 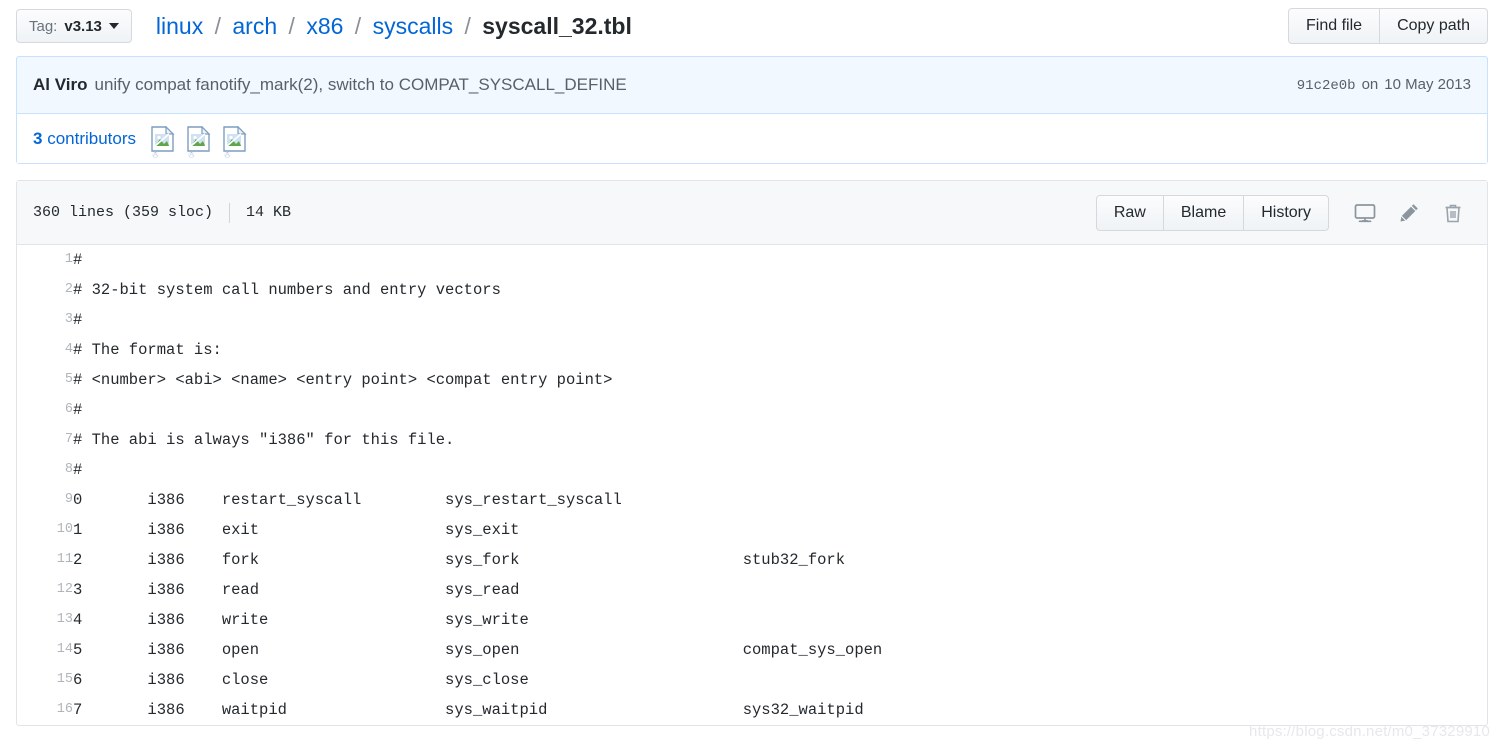 I want to click on topbar-actions: Find file Copy path, so click(x=1388, y=26).